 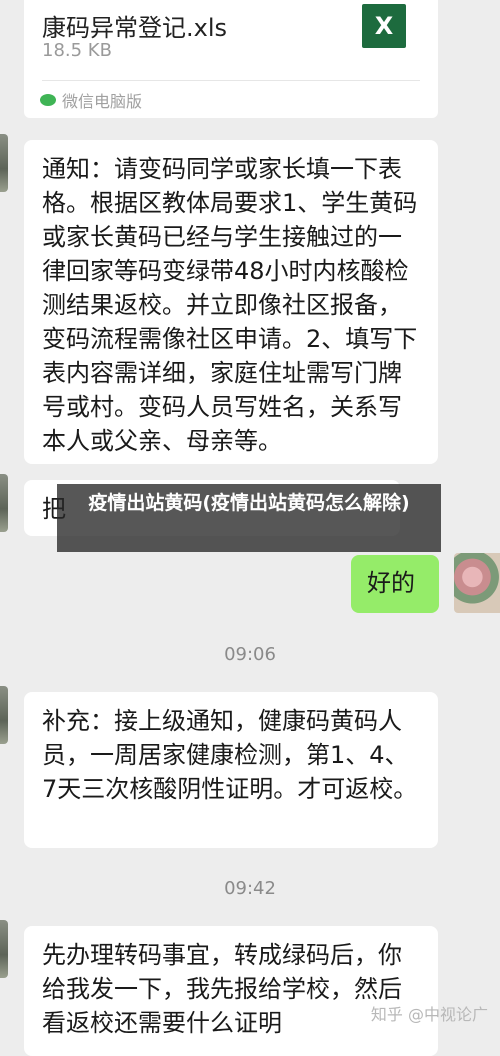 I want to click on wechat-icon, so click(x=48, y=100).